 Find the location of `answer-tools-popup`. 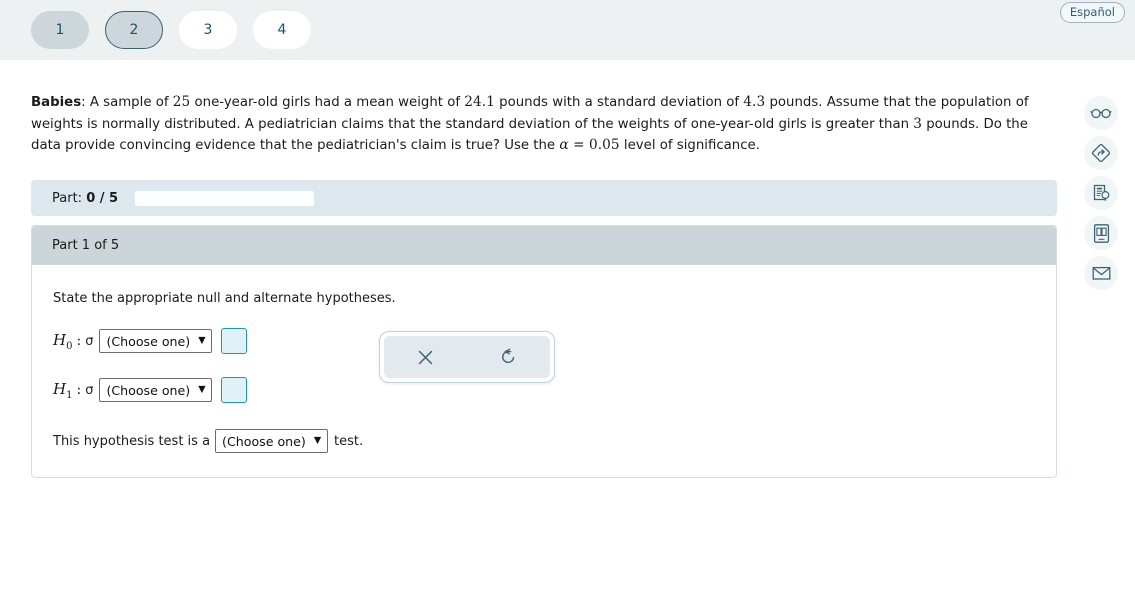

answer-tools-popup is located at coordinates (467, 357).